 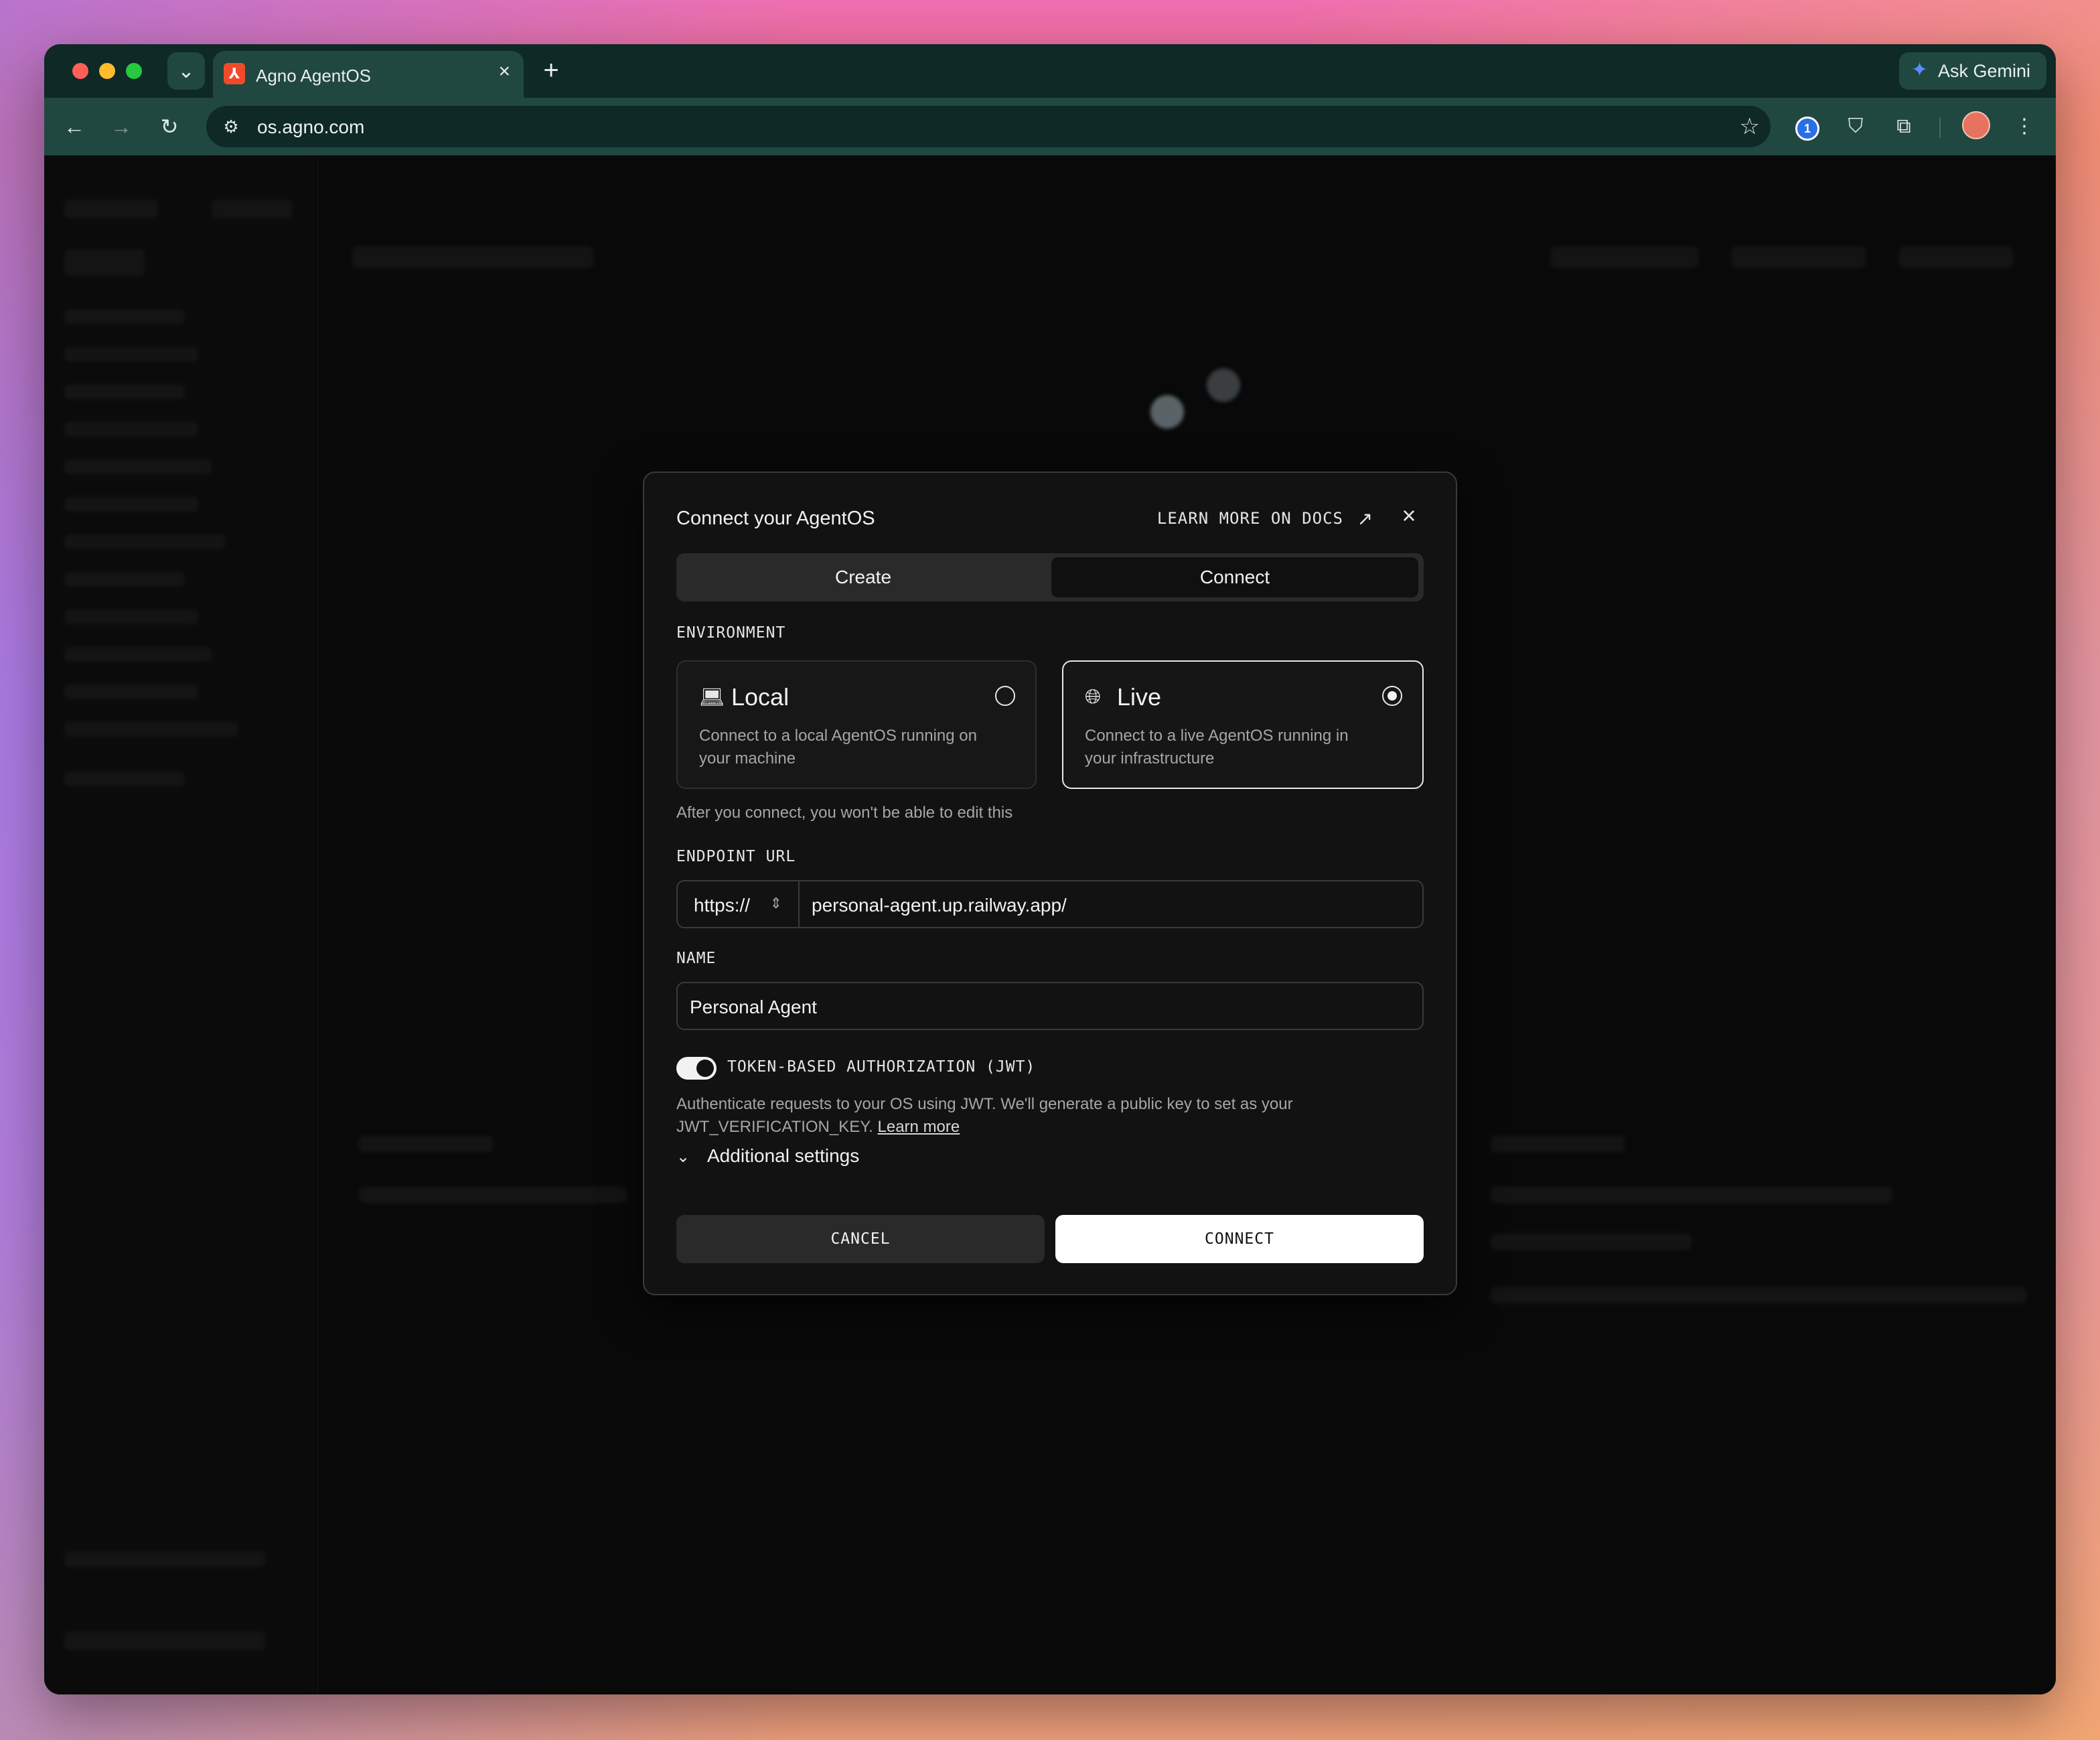 What do you see at coordinates (1392, 696) in the screenshot?
I see `radio-live` at bounding box center [1392, 696].